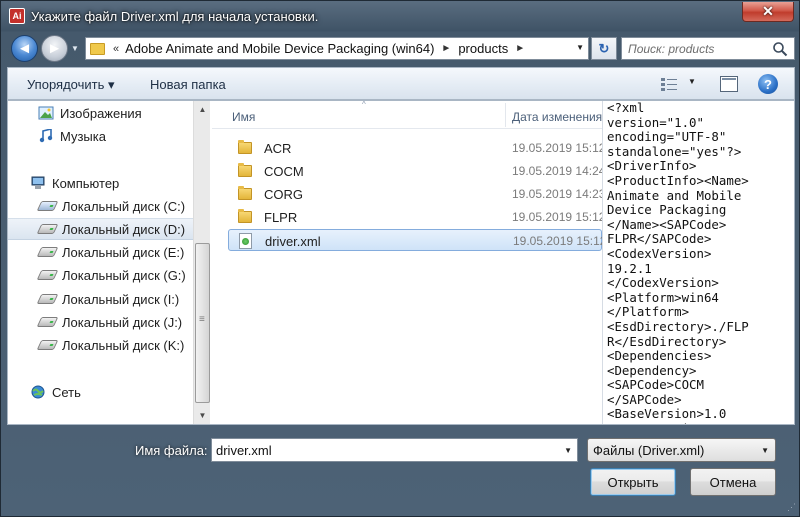 This screenshot has width=800, height=517. Describe the element at coordinates (364, 105) in the screenshot. I see `sort-indicator: ^` at that location.